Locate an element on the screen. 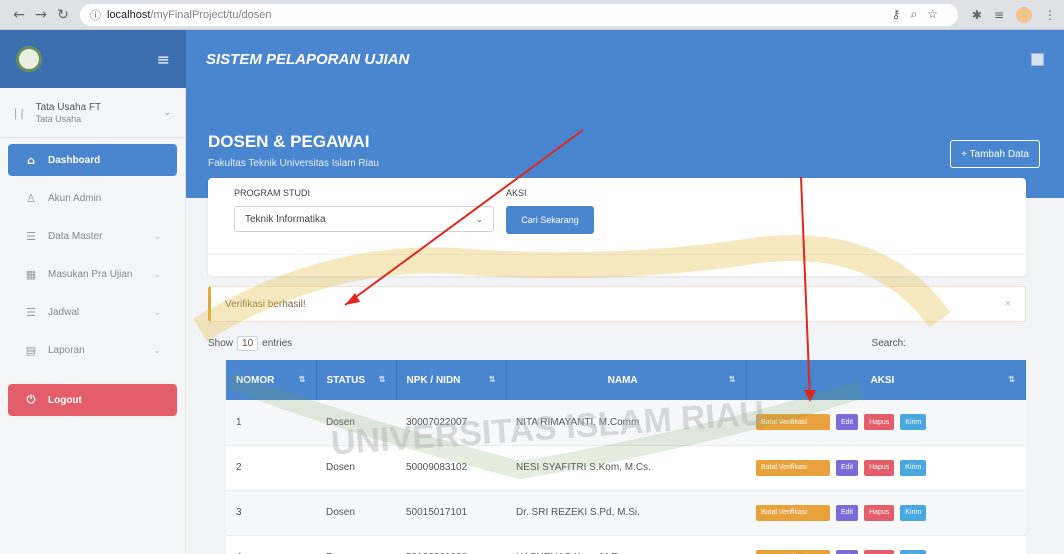 The height and width of the screenshot is (554, 1064). cell-nama: HASNELY S.Kom, M.Eng is located at coordinates (626, 544).